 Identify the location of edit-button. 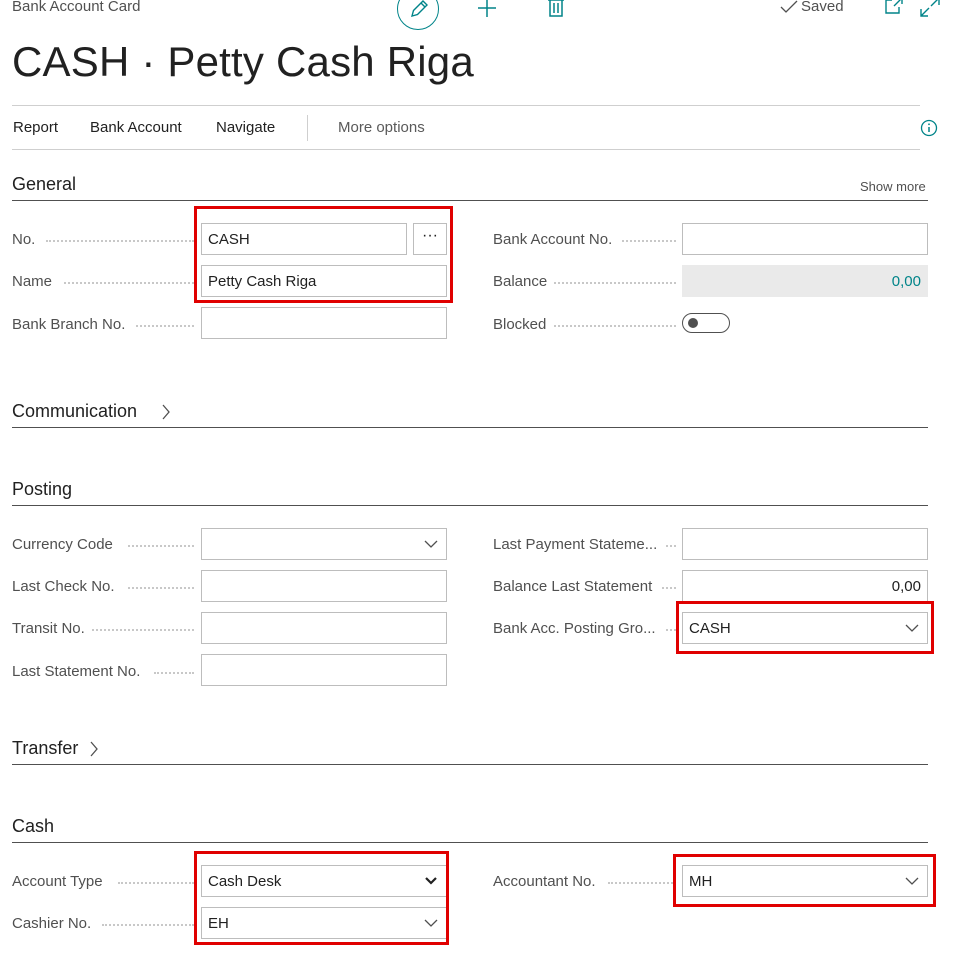
(418, 15).